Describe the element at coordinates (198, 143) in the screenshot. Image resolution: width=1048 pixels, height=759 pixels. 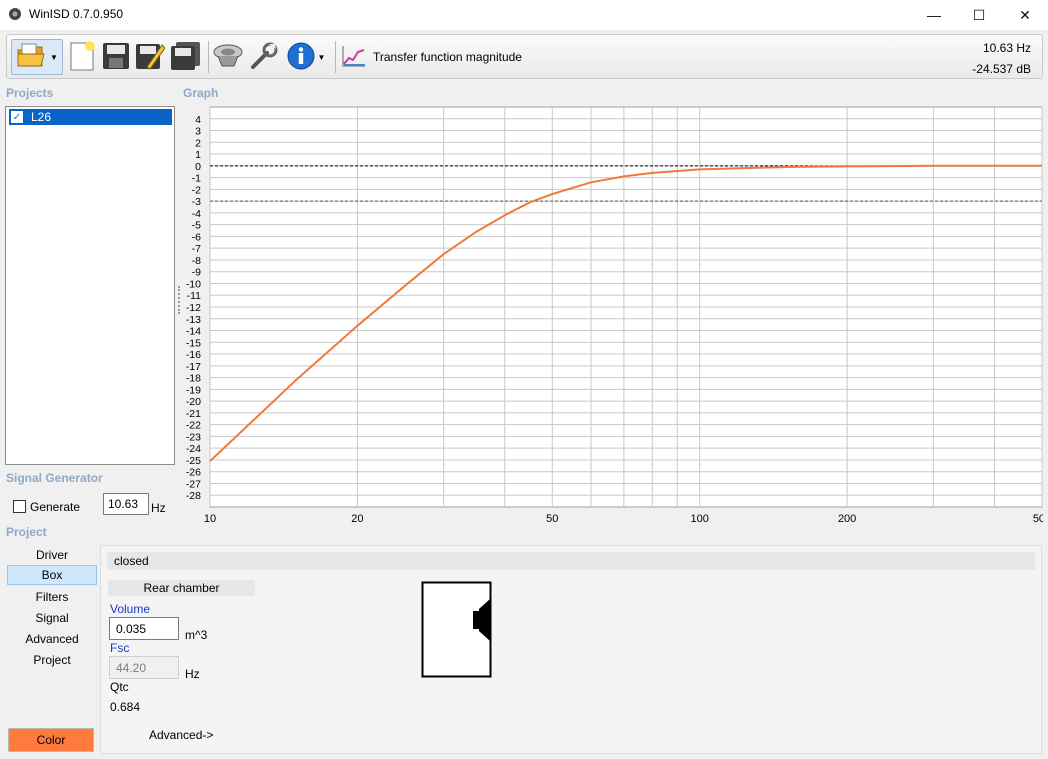
I see `y-tick-label: 2` at that location.